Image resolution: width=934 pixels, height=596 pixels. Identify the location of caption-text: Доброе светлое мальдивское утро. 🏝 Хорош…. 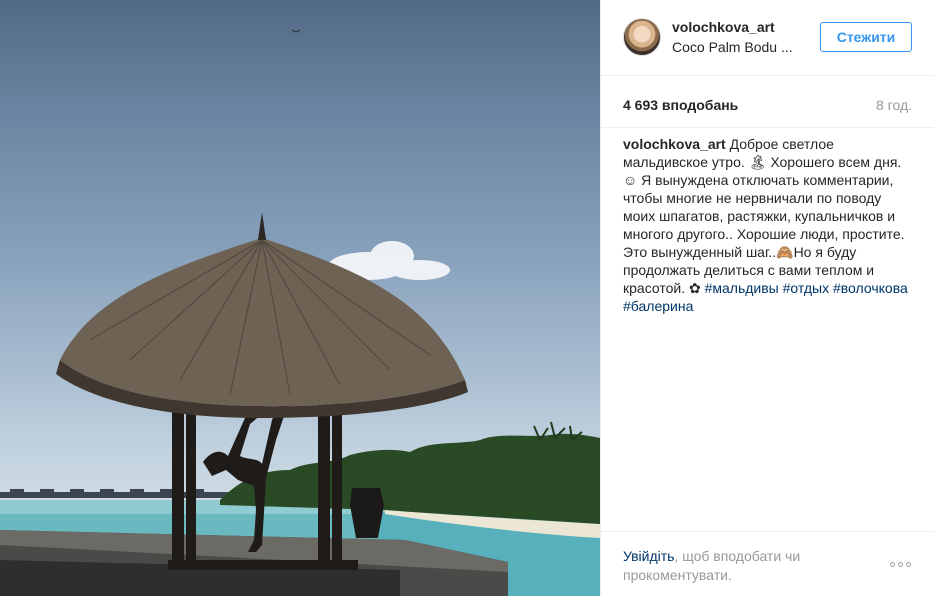
(764, 216).